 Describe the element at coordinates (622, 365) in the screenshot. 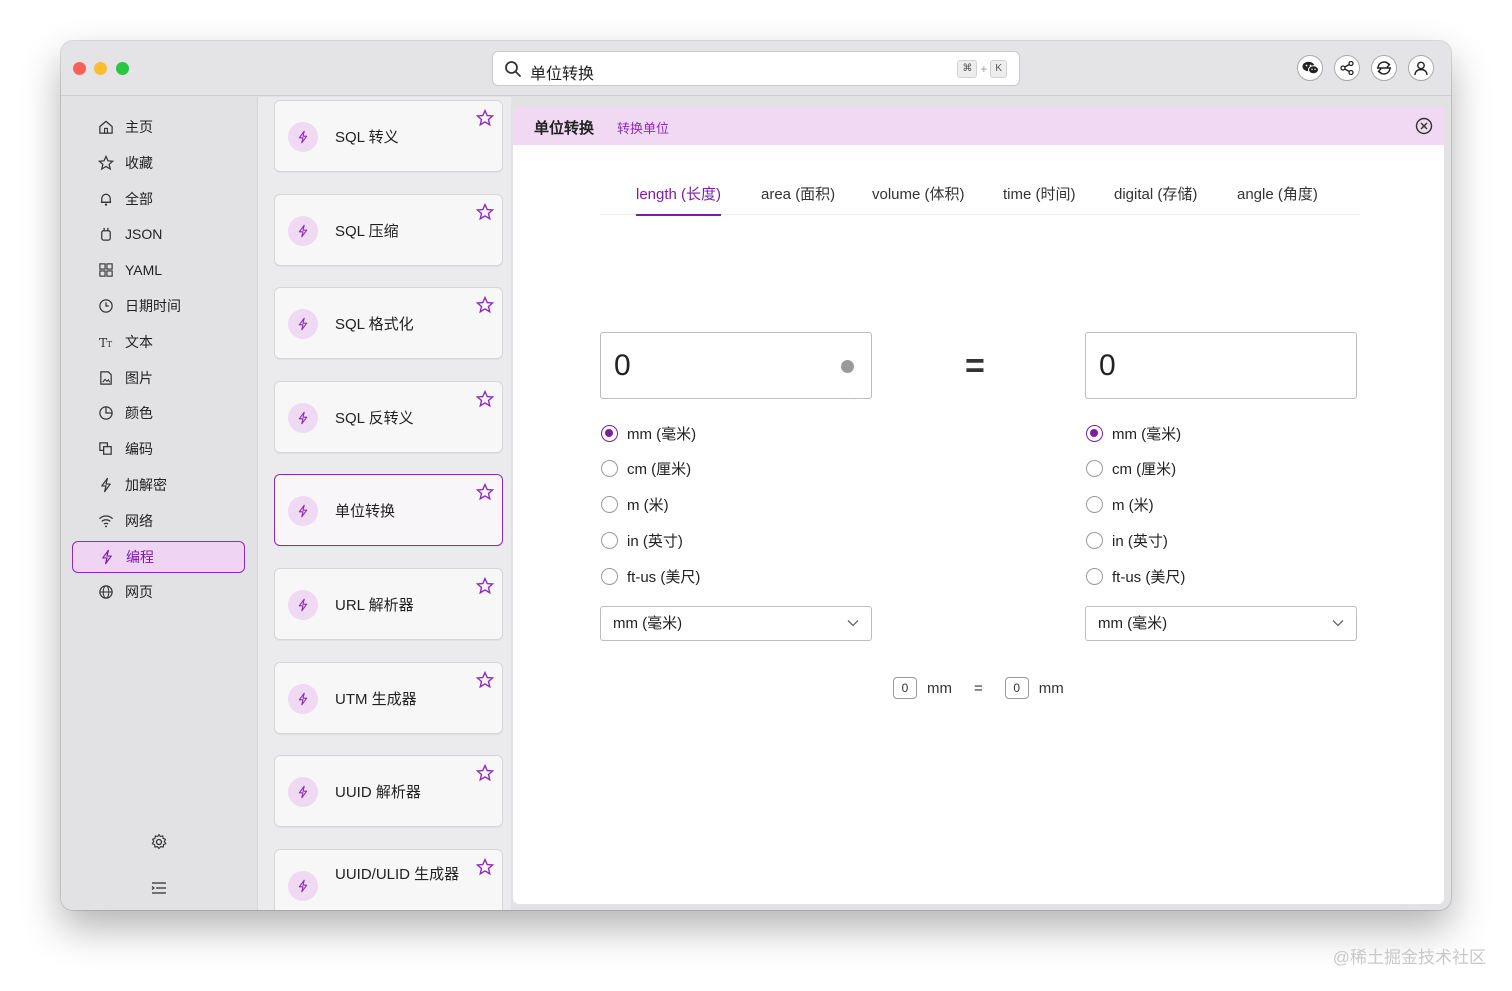

I see `left-value: 0` at that location.